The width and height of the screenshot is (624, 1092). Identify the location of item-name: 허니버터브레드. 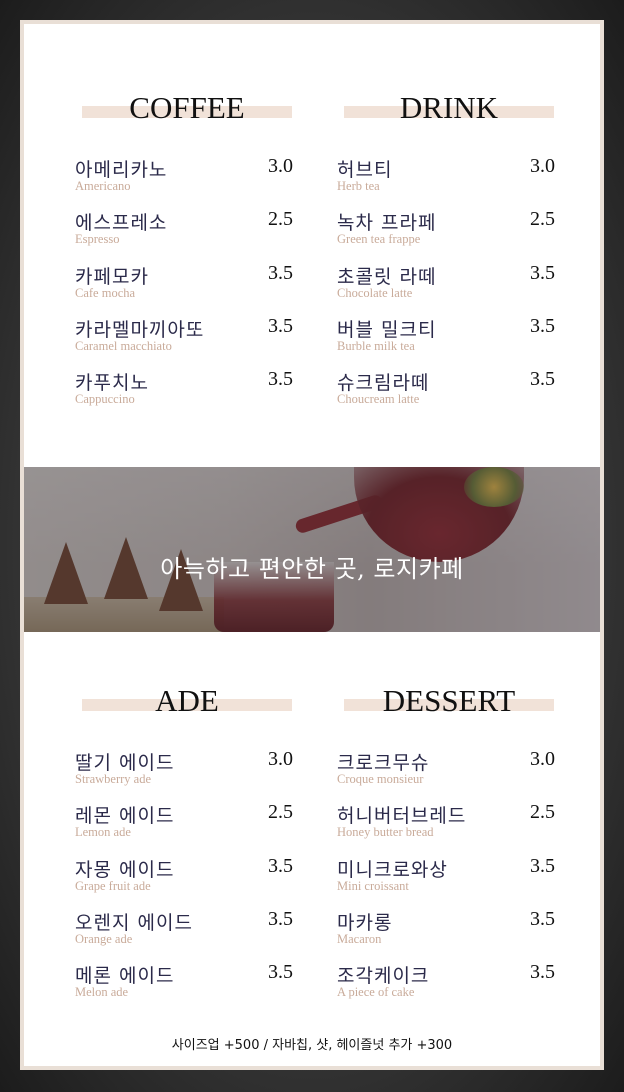
(402, 816).